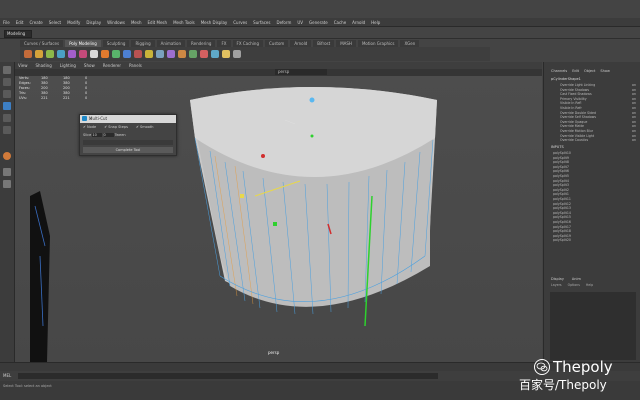  I want to click on viewport-menu-item: Show, so click(89, 65).